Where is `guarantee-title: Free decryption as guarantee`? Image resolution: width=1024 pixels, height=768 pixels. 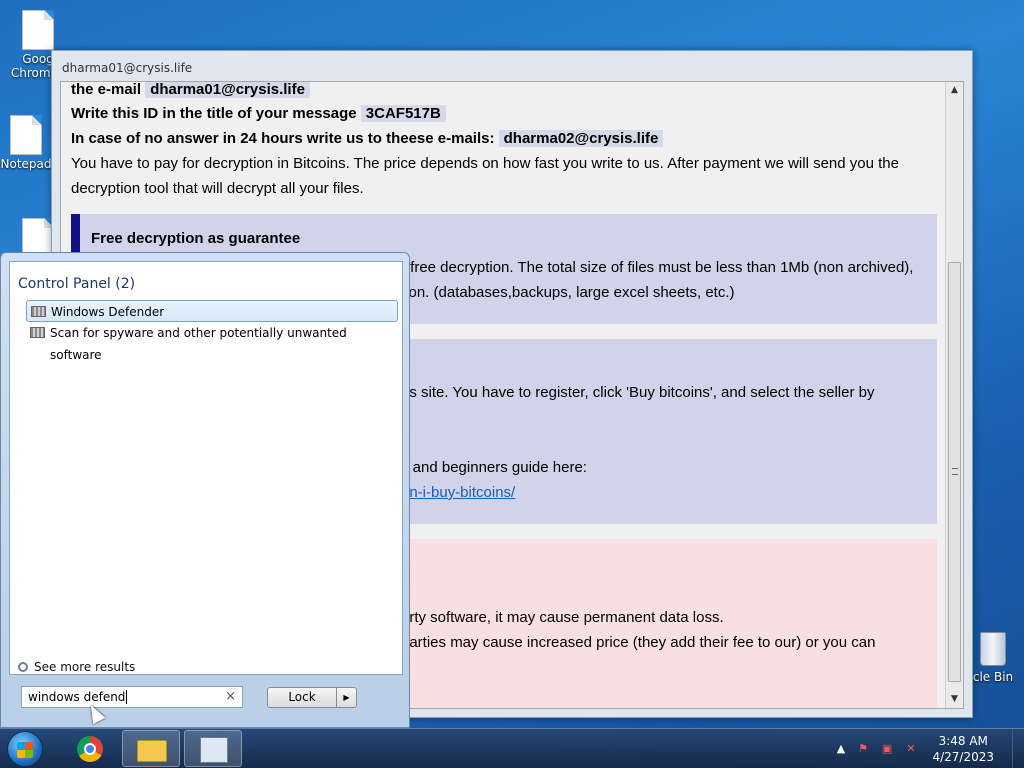 guarantee-title: Free decryption as guarantee is located at coordinates (196, 238).